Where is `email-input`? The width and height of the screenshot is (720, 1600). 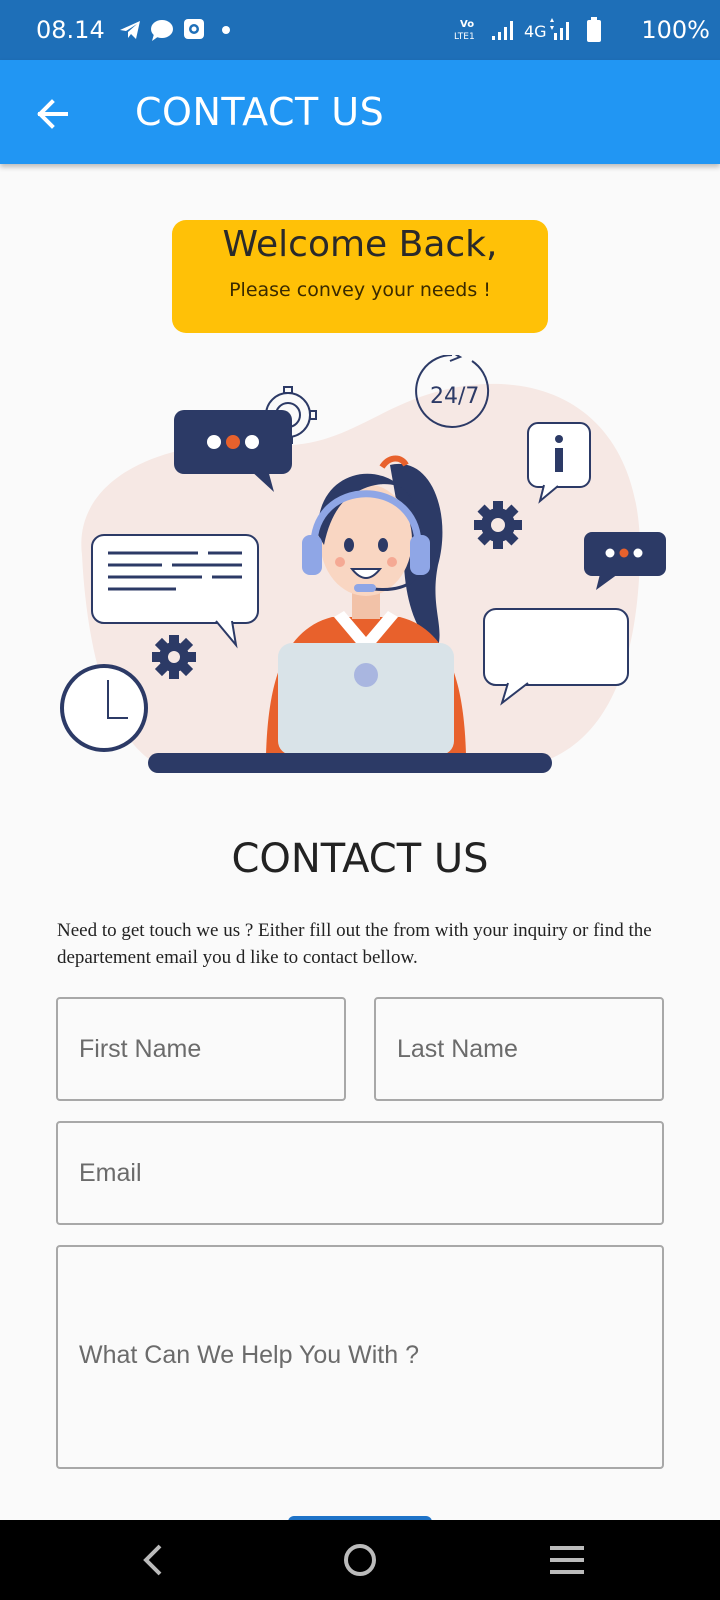
email-input is located at coordinates (360, 1173).